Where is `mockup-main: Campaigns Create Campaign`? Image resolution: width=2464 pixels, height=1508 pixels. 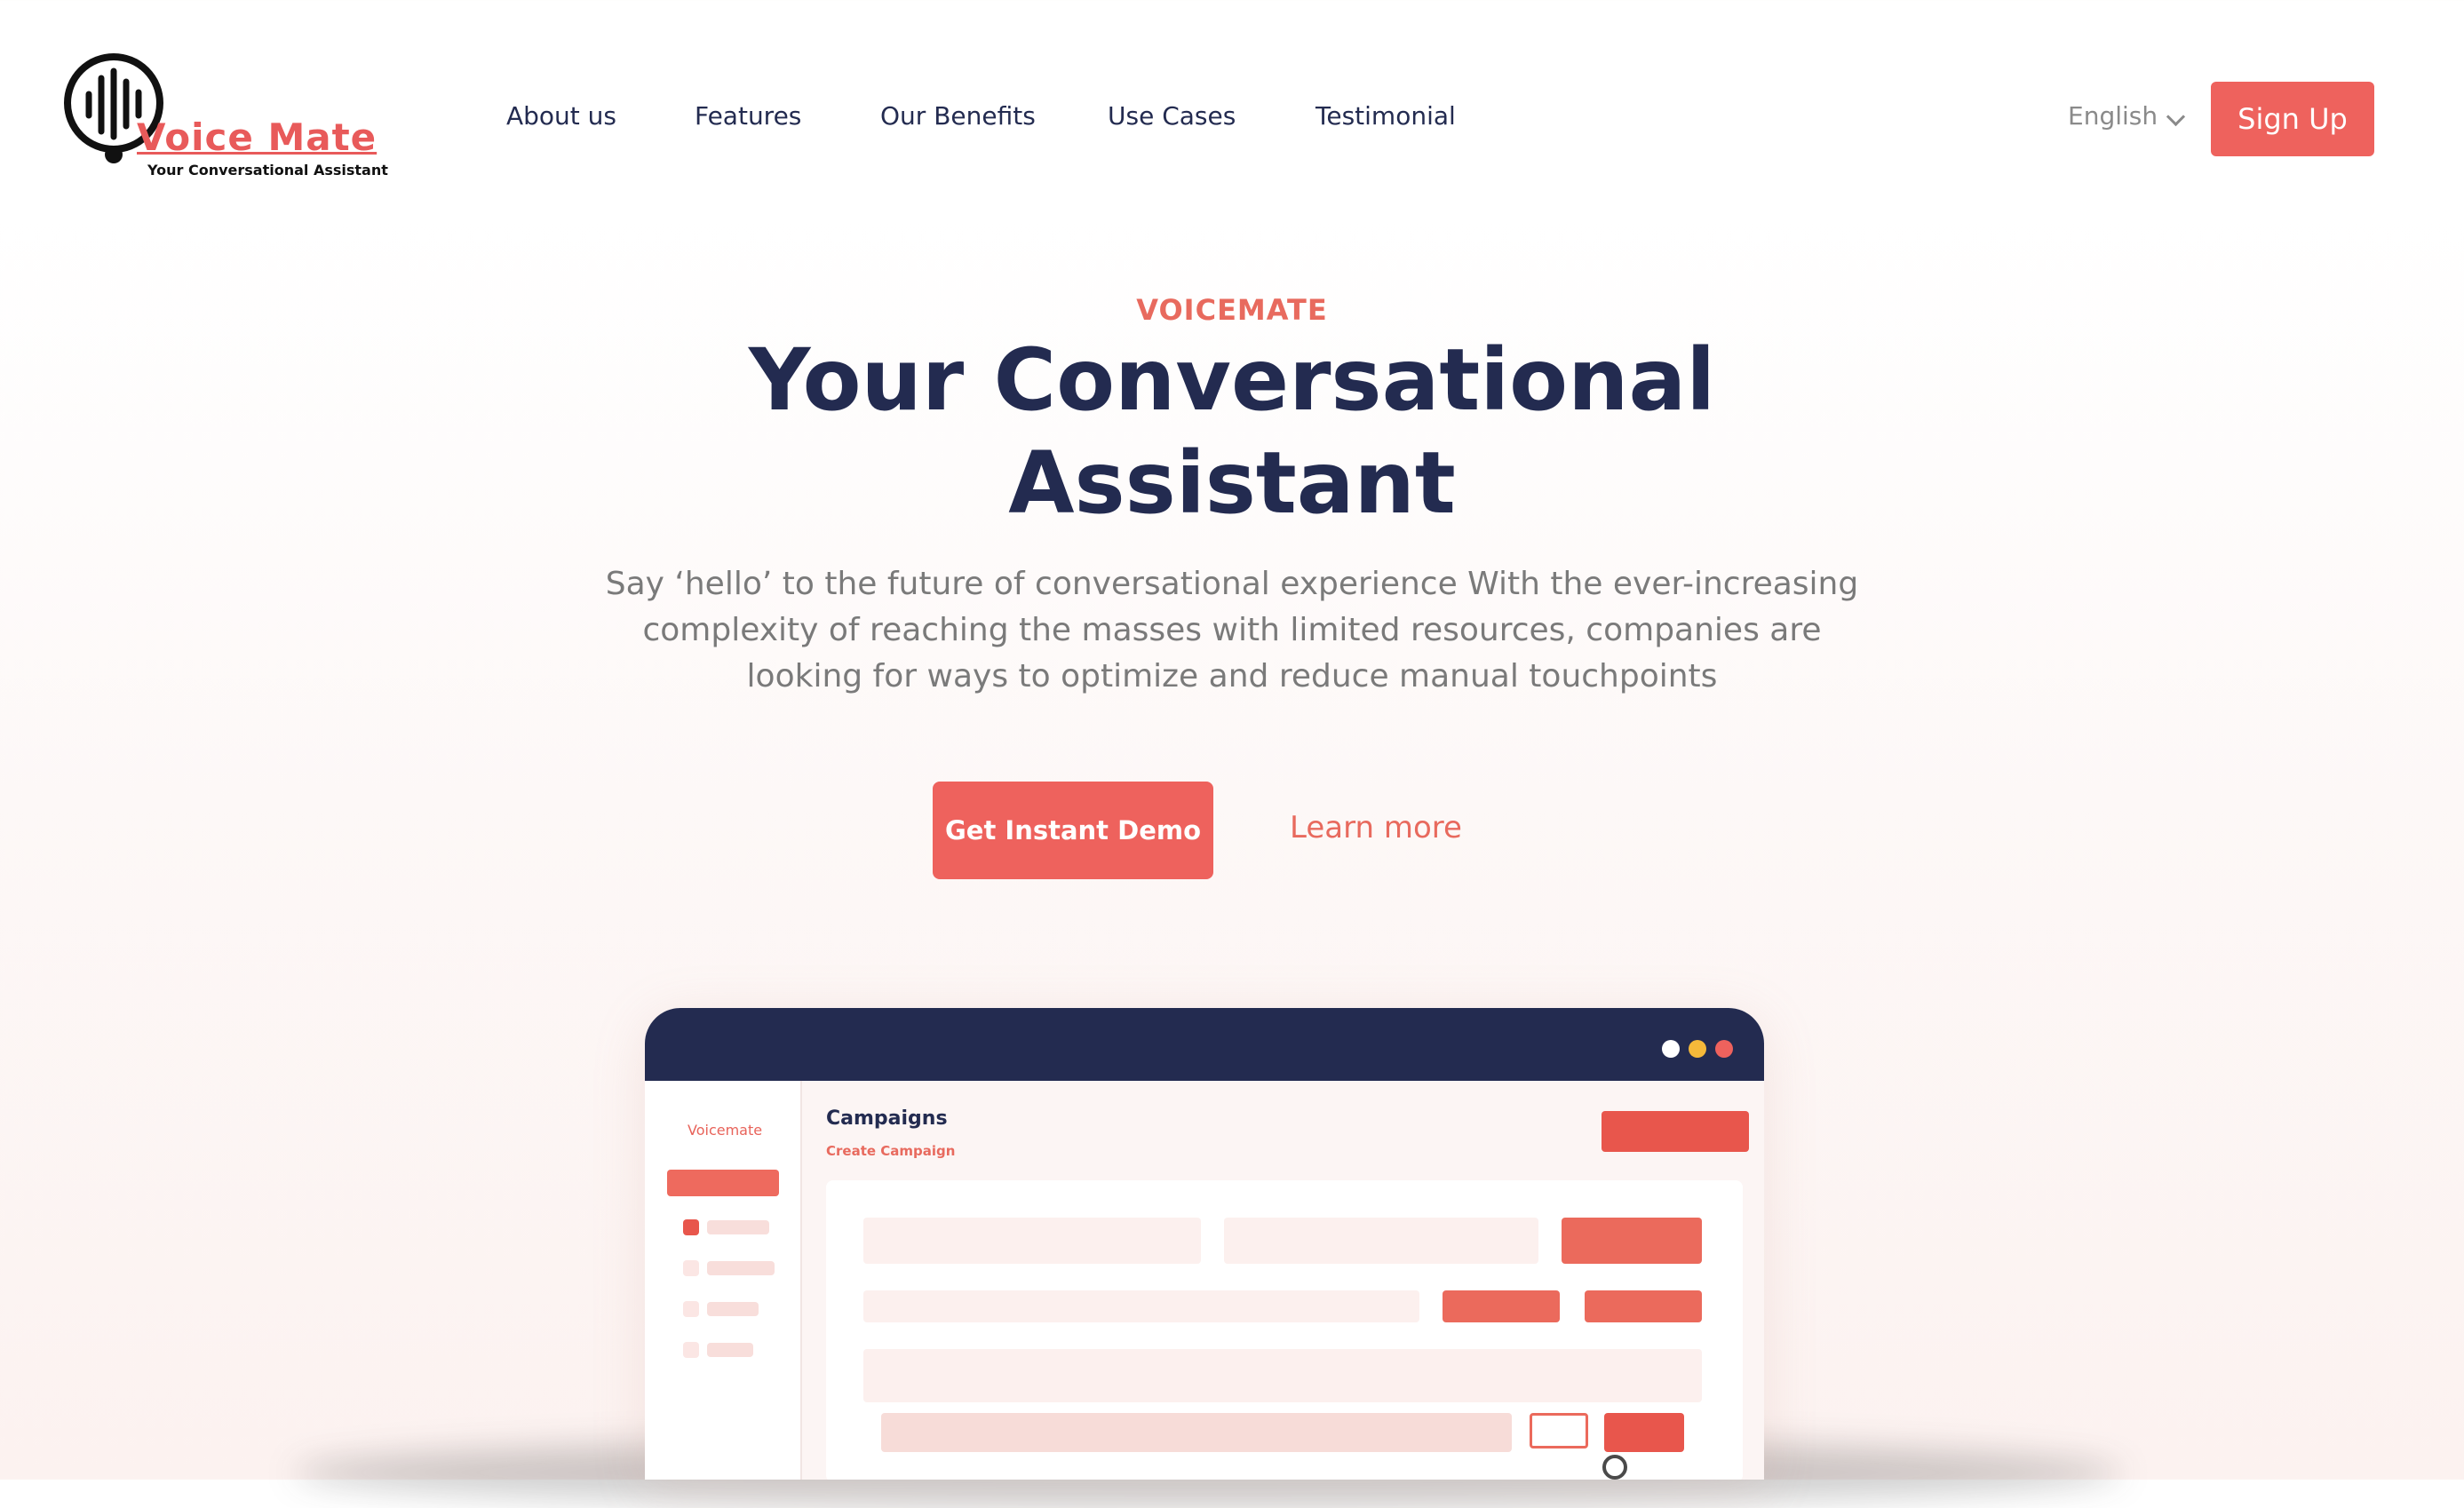 mockup-main: Campaigns Create Campaign is located at coordinates (1283, 1280).